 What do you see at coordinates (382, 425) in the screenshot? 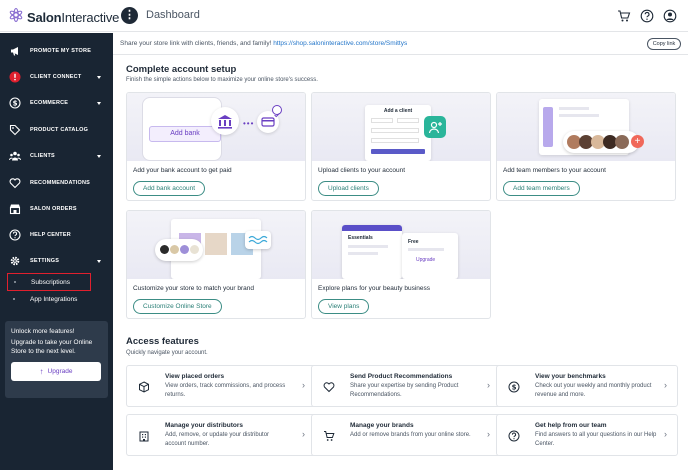
I see `feature-title: Manage your brands` at bounding box center [382, 425].